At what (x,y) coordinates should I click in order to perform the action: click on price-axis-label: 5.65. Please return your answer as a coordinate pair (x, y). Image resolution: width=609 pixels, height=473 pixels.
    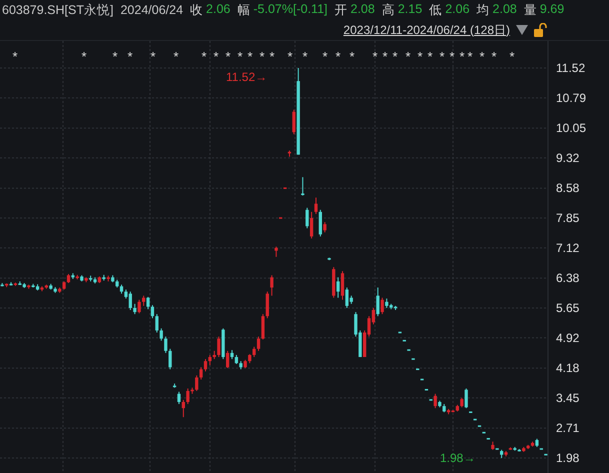
    Looking at the image, I should click on (568, 307).